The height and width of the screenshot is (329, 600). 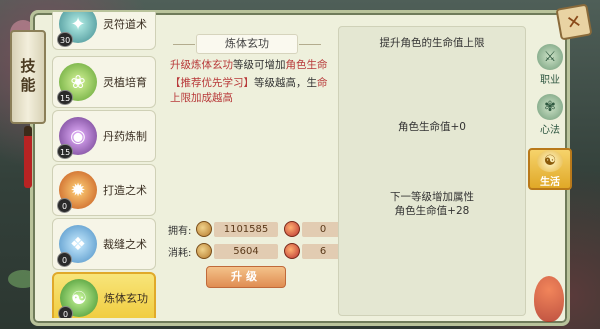 I want to click on skill-item-forge: ✹ 0 打造之术, so click(x=104, y=190).